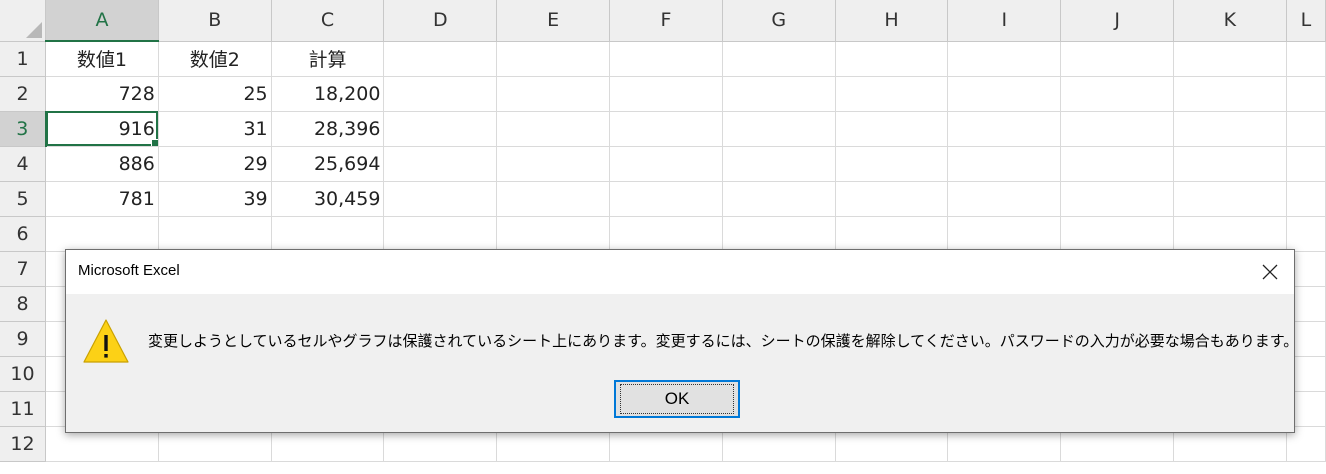 This screenshot has width=1326, height=474. Describe the element at coordinates (680, 272) in the screenshot. I see `dialog-titlebar: Microsoft Excel` at that location.